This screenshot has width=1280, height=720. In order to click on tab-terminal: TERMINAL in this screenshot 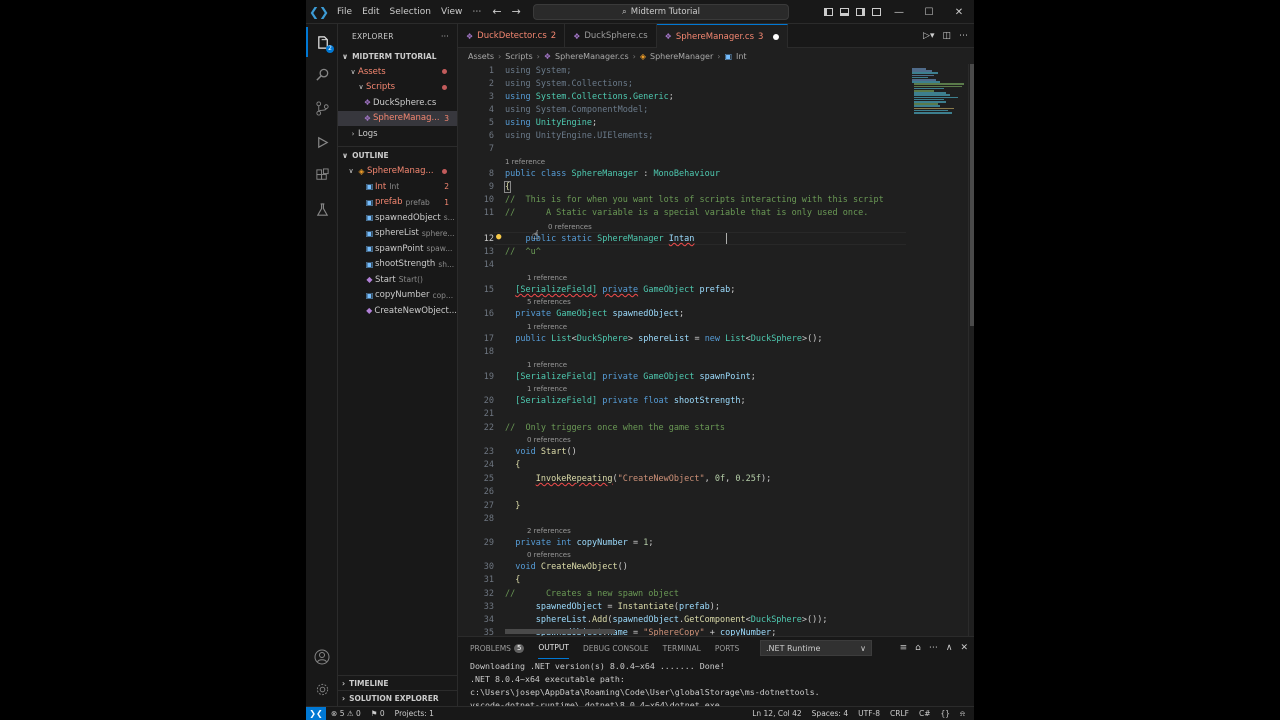, I will do `click(682, 648)`.